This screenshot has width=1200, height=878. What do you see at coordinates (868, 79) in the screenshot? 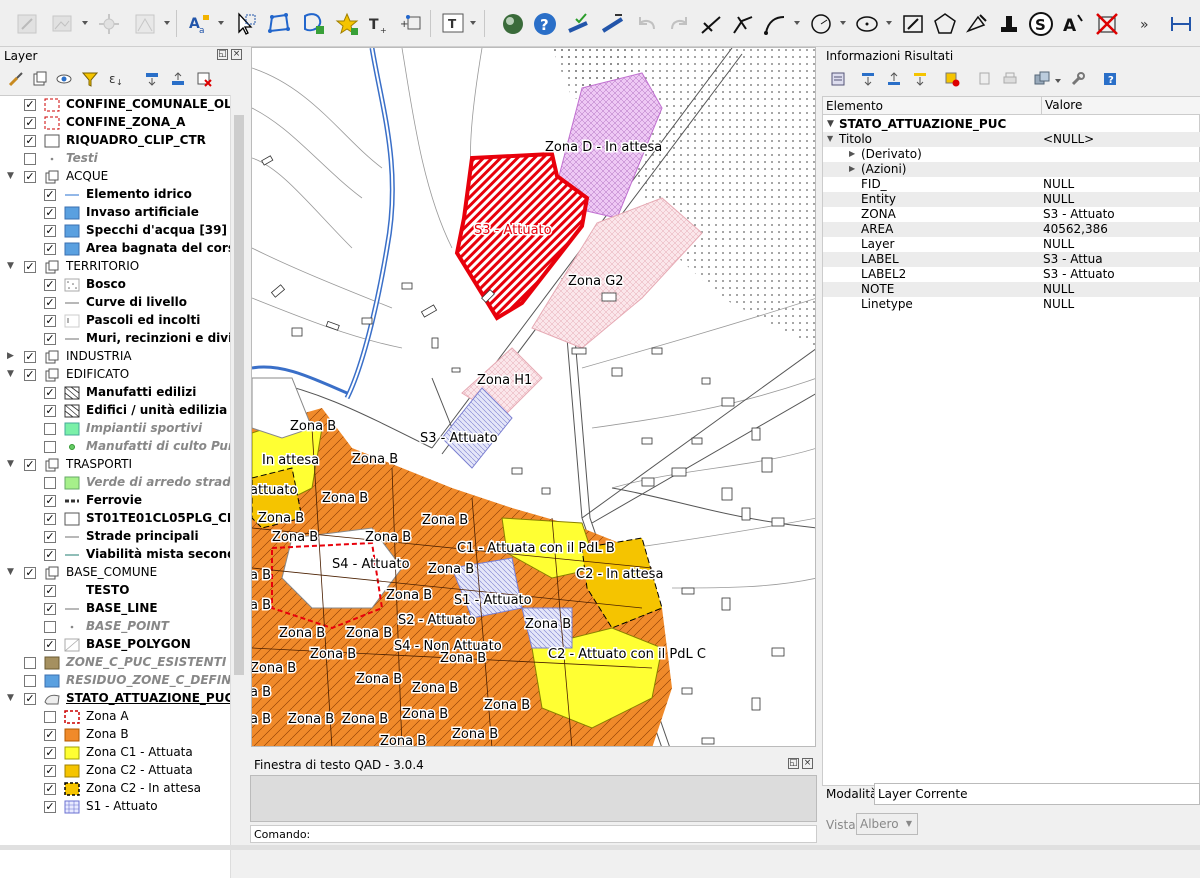
I see `expand-tree-icon` at bounding box center [868, 79].